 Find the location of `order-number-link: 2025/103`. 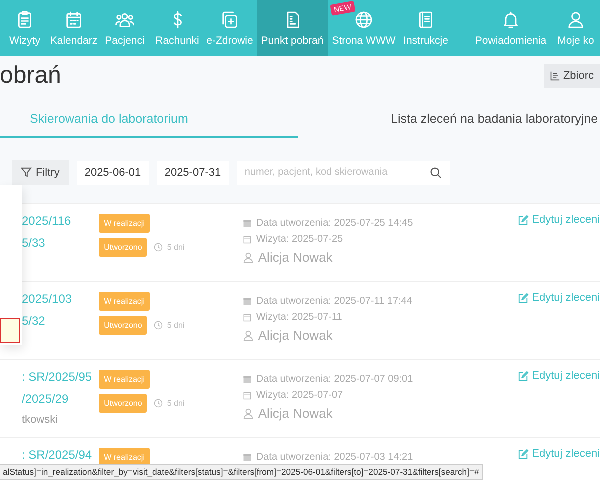

order-number-link: 2025/103 is located at coordinates (61, 299).